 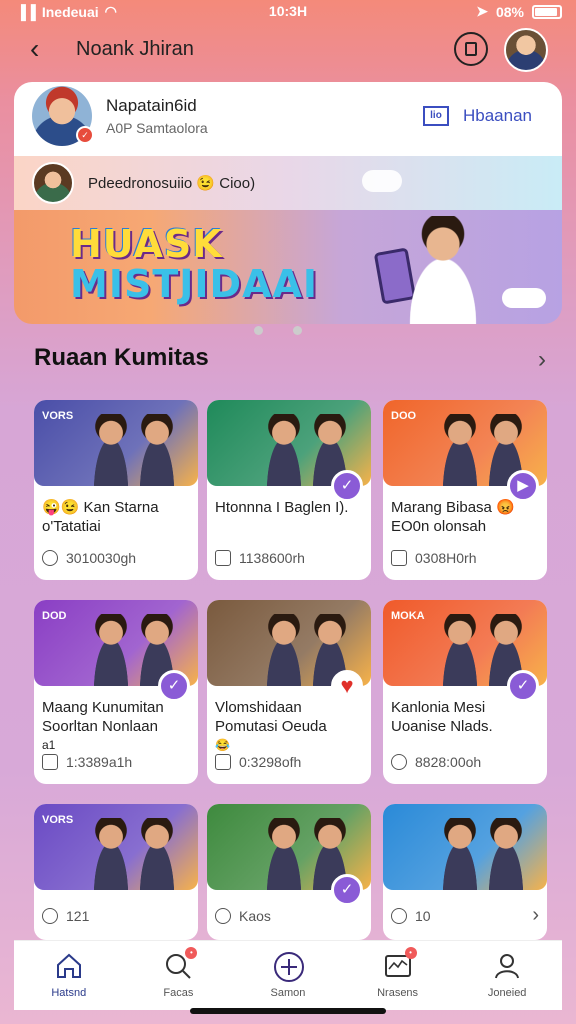 I want to click on card-meta: 0:3298ofh, so click(x=258, y=762).